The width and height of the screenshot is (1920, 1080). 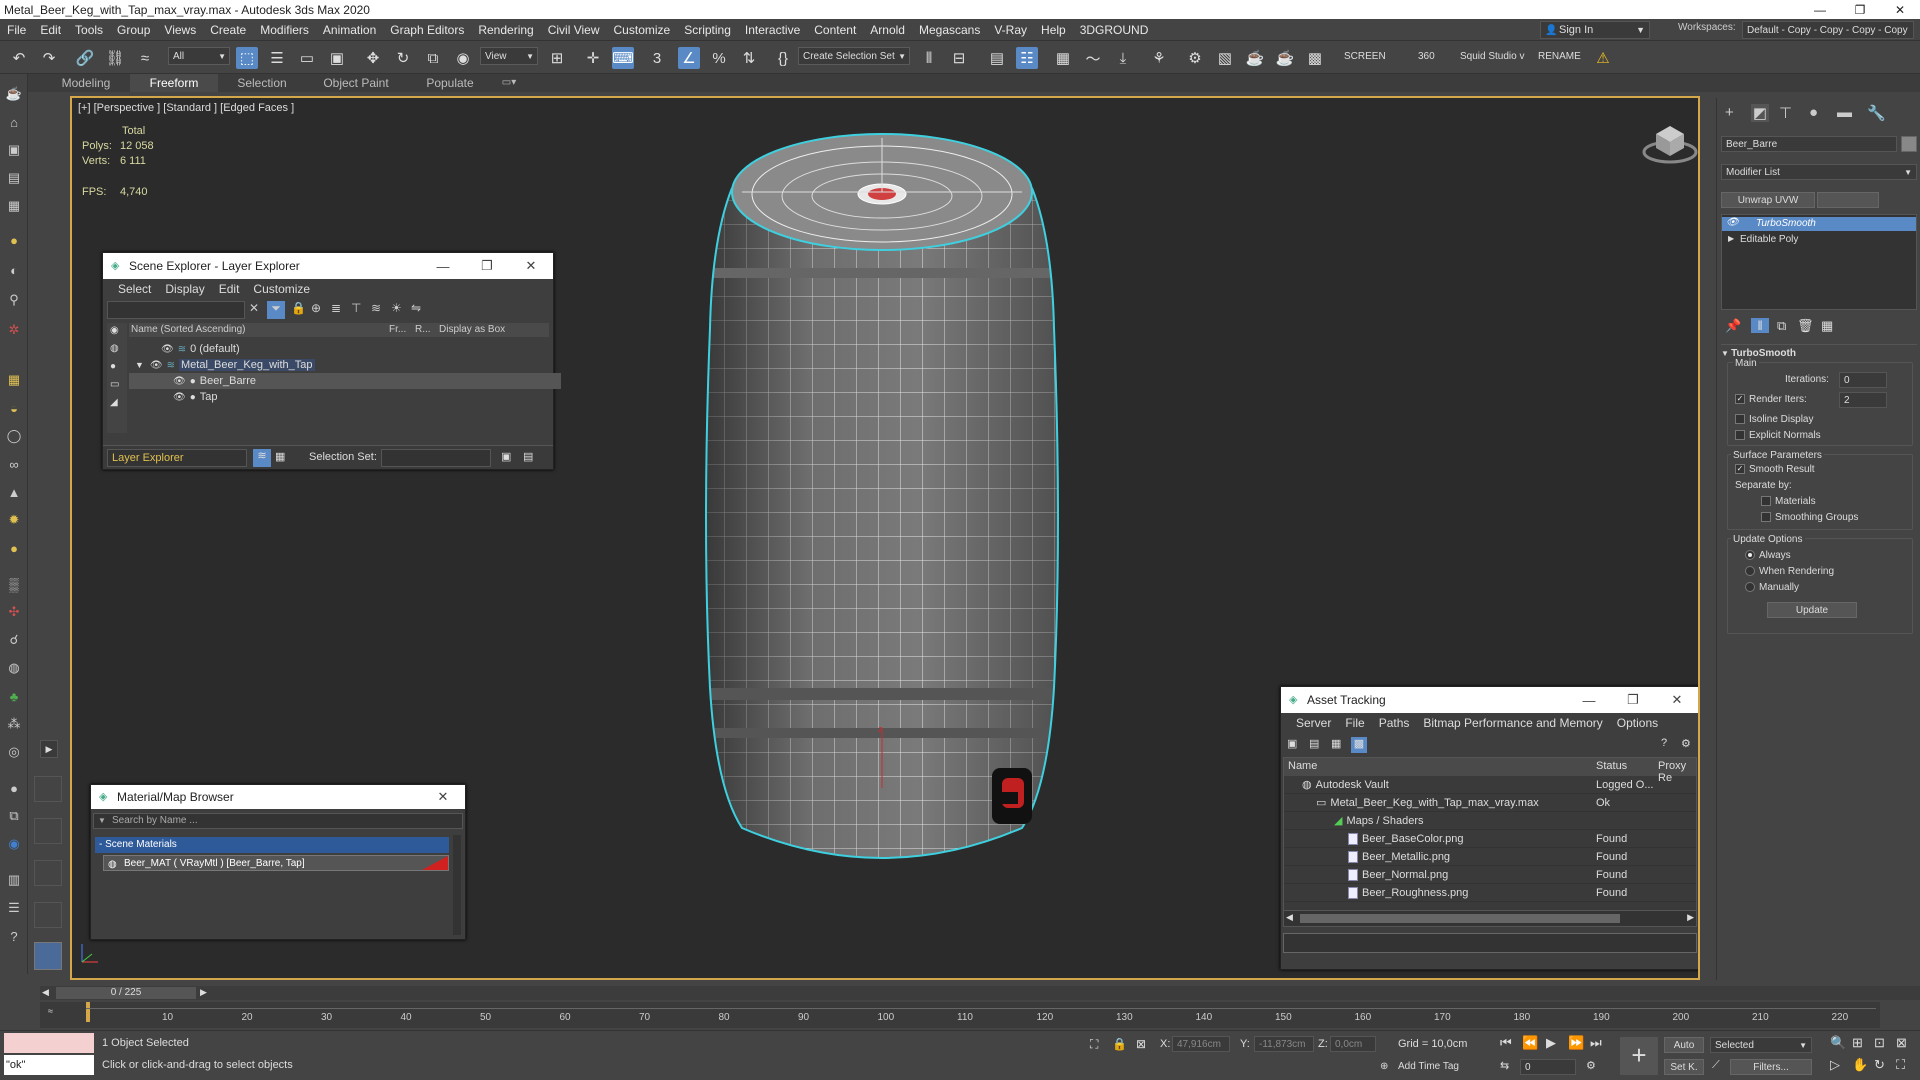 What do you see at coordinates (376, 308) in the screenshot?
I see `layers-icon: ≋` at bounding box center [376, 308].